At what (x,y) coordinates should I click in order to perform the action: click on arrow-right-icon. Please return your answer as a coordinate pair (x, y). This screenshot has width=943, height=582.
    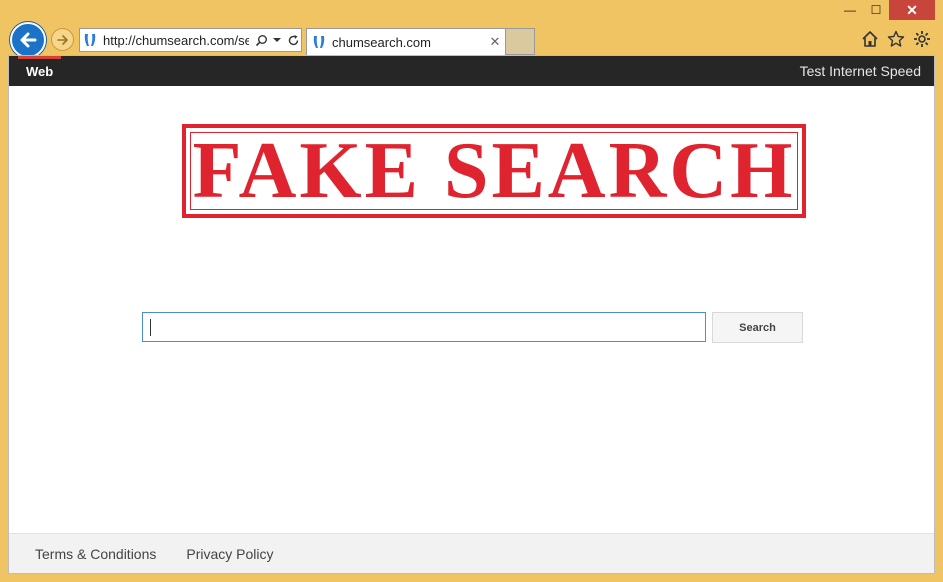
    Looking at the image, I should click on (62, 39).